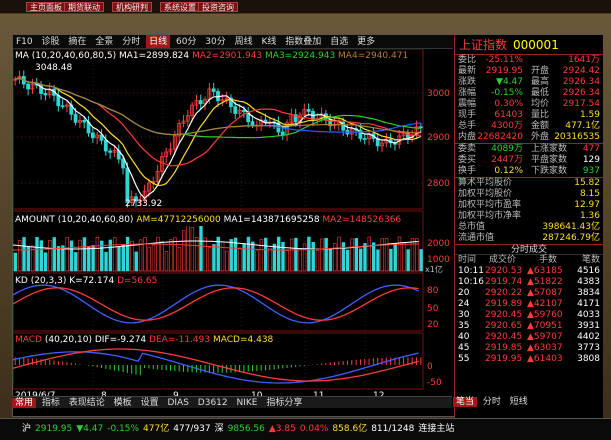  What do you see at coordinates (366, 41) in the screenshot?
I see `toolbar-more: 更多` at bounding box center [366, 41].